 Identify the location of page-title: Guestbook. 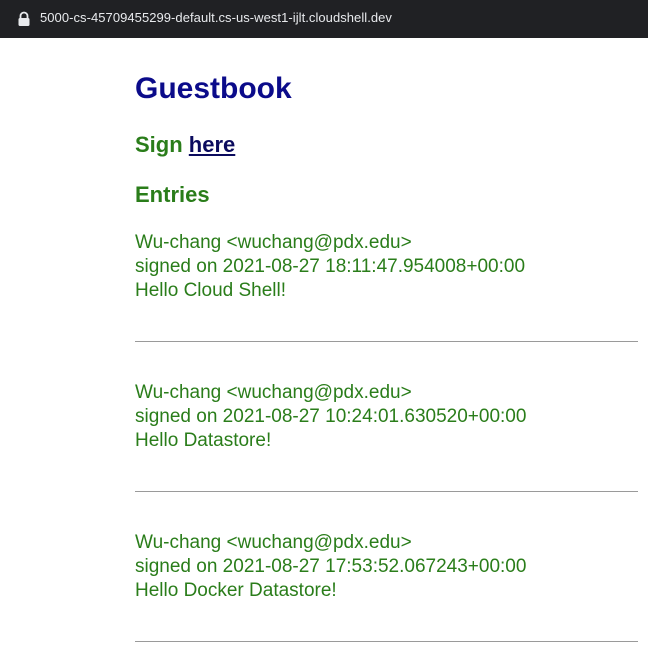
(213, 88).